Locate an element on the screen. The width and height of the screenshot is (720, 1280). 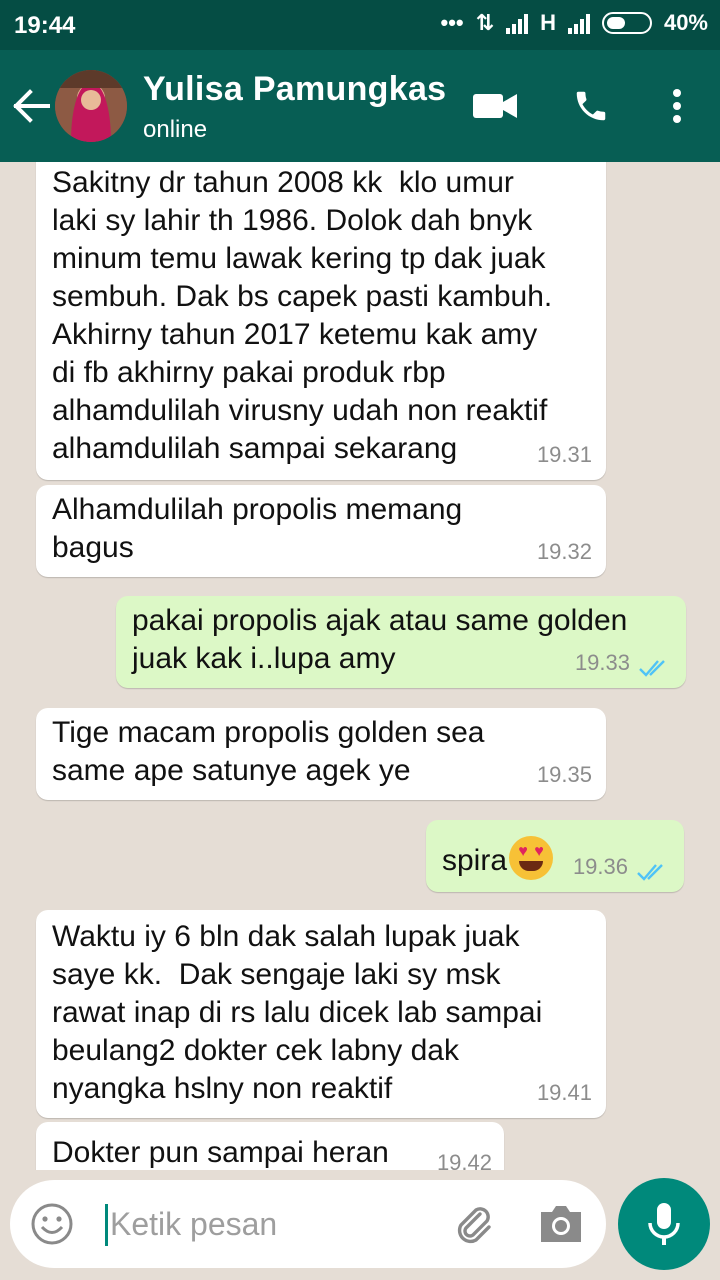
signal-icon is located at coordinates (517, 23).